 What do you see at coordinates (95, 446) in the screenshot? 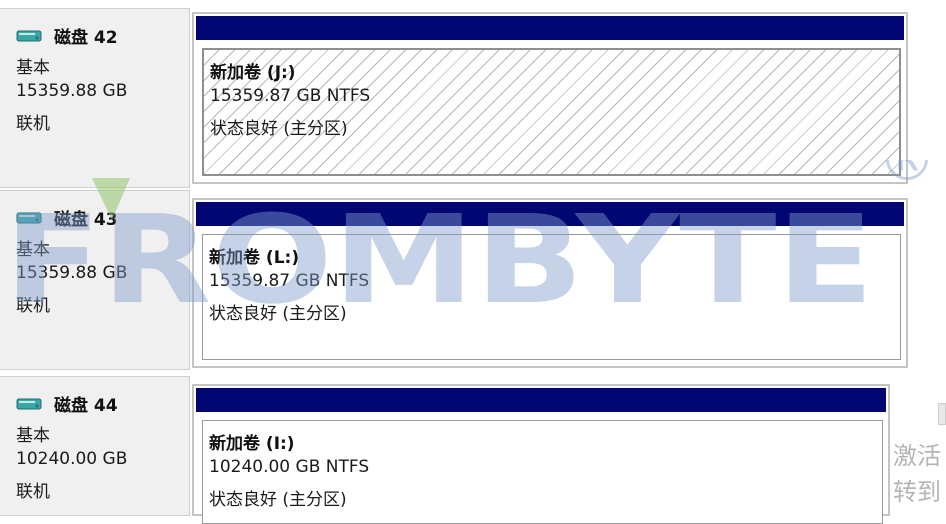
I see `disk-info-panel: 磁盘 44 基本 10240.00 GB 联机` at bounding box center [95, 446].